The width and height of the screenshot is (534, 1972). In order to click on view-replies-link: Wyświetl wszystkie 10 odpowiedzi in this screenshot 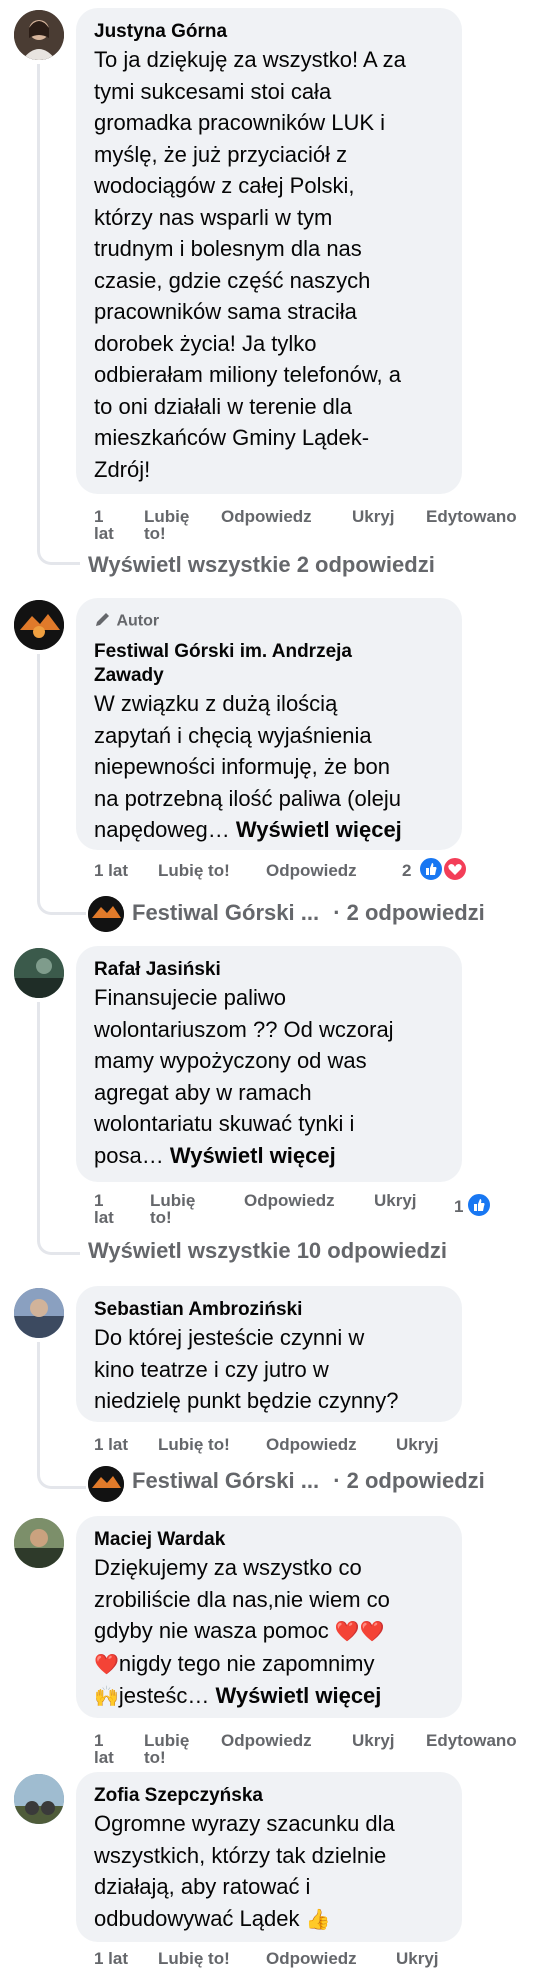, I will do `click(267, 1251)`.